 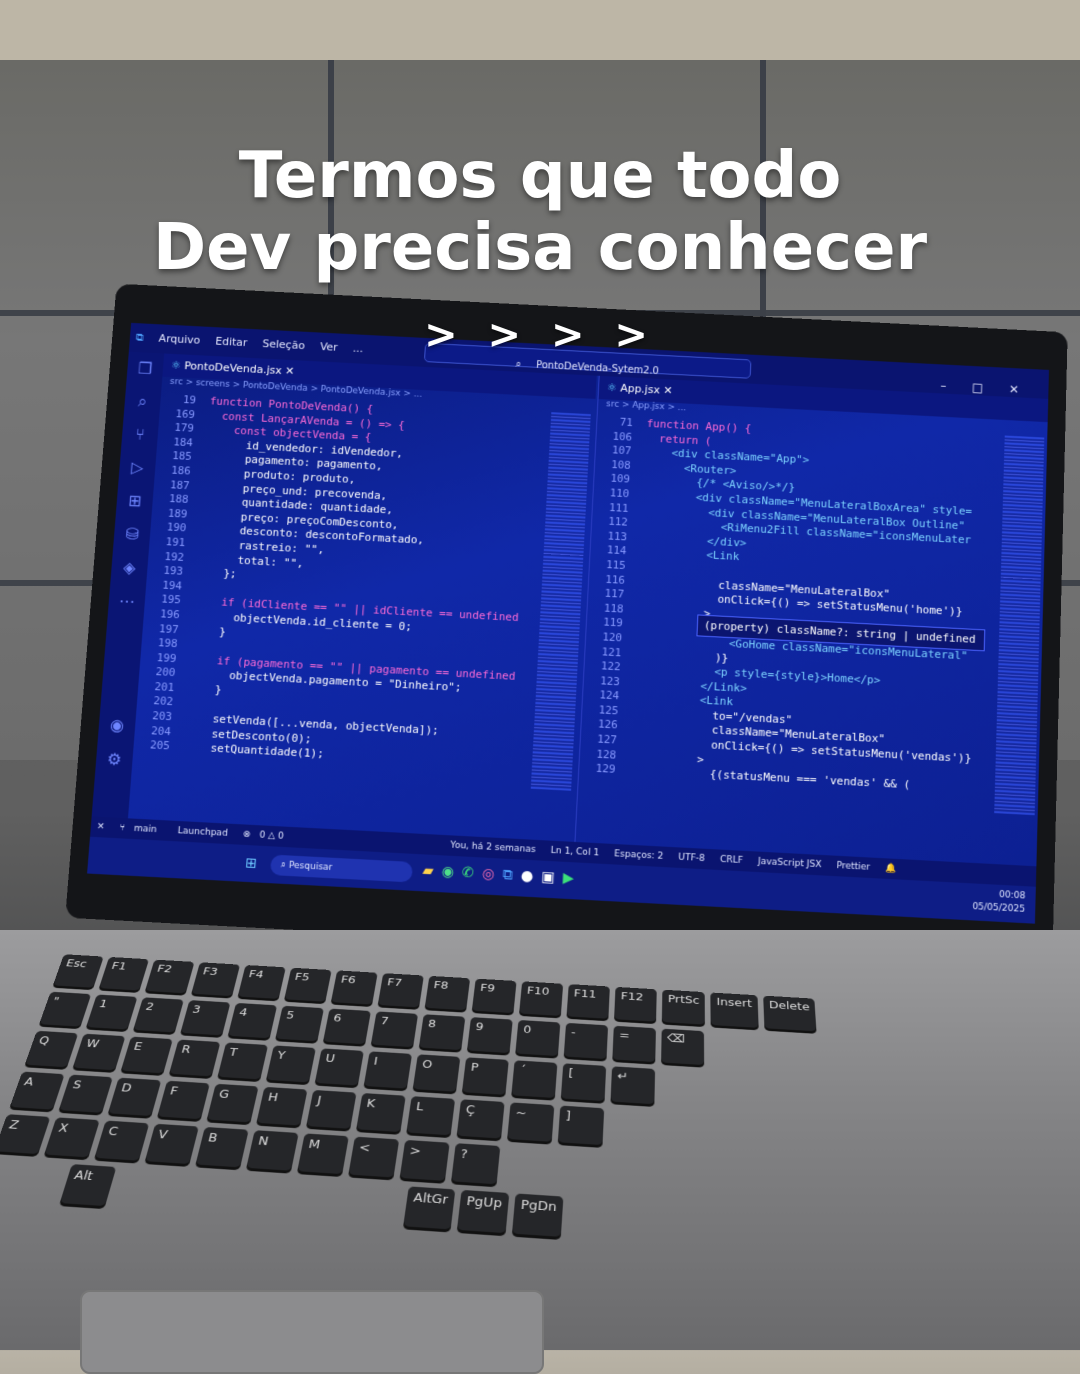 What do you see at coordinates (331, 1109) in the screenshot?
I see `keyboard-key: J` at bounding box center [331, 1109].